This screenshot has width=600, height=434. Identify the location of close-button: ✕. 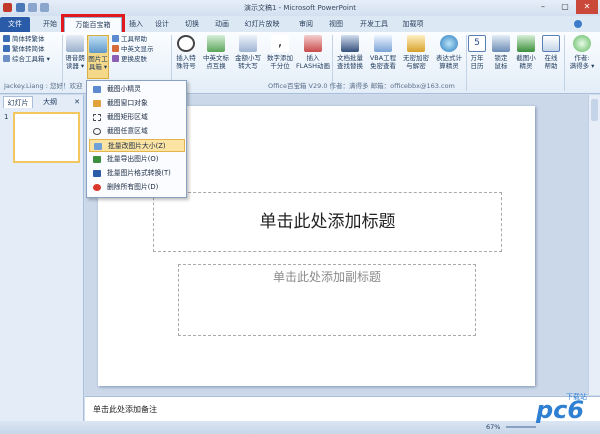
(587, 7).